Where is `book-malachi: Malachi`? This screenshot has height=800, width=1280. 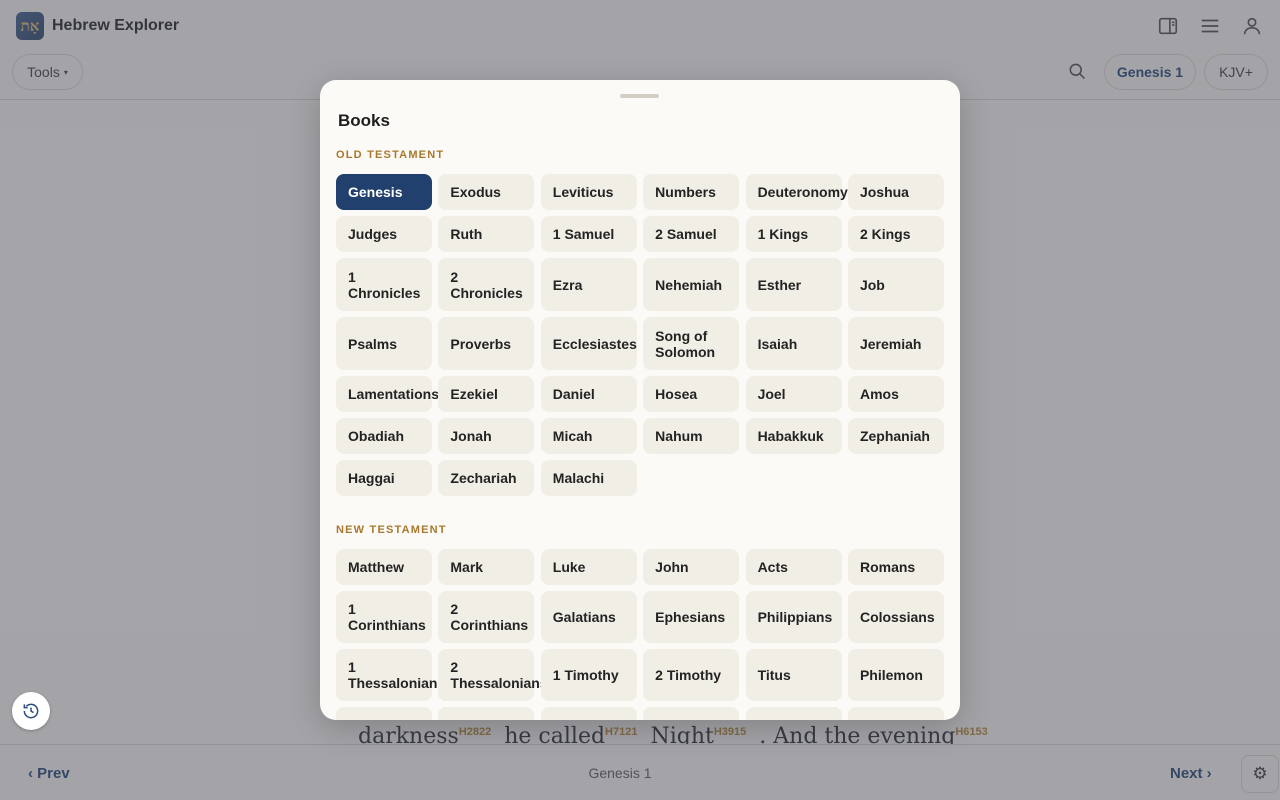 book-malachi: Malachi is located at coordinates (588, 478).